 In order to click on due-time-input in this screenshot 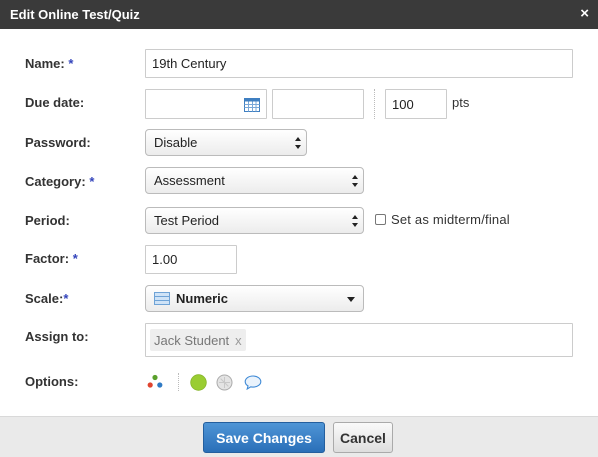, I will do `click(318, 104)`.